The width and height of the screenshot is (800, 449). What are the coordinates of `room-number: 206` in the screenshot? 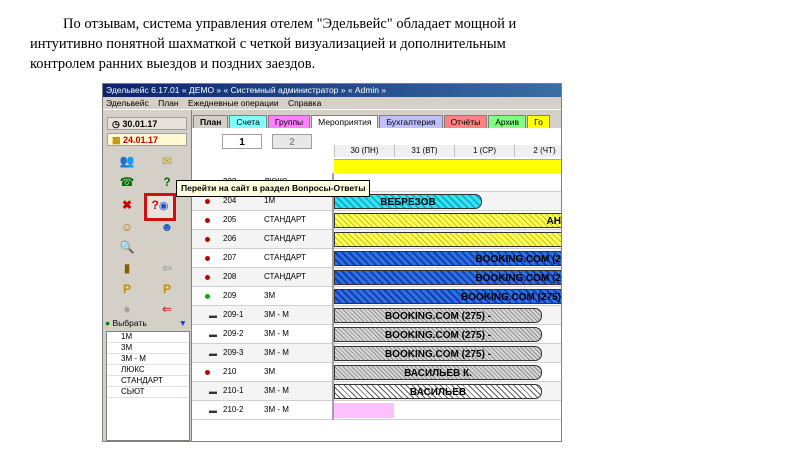 It's located at (230, 238).